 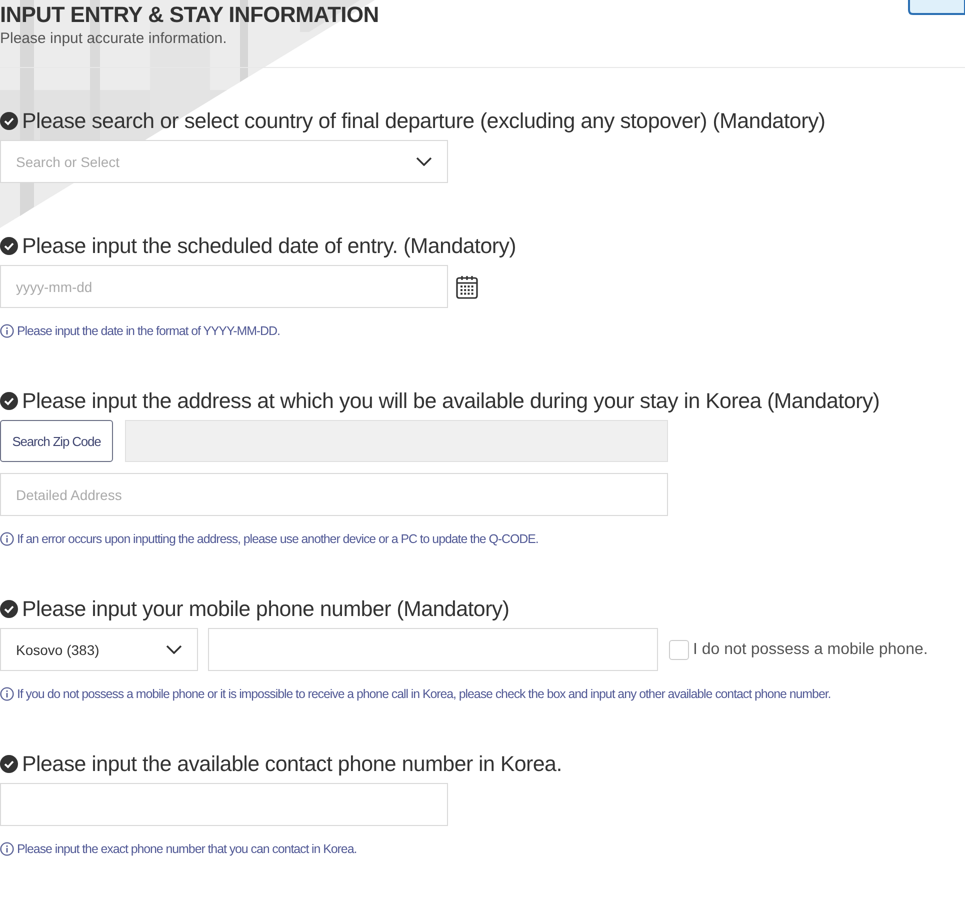 I want to click on card-icon, so click(x=936, y=8).